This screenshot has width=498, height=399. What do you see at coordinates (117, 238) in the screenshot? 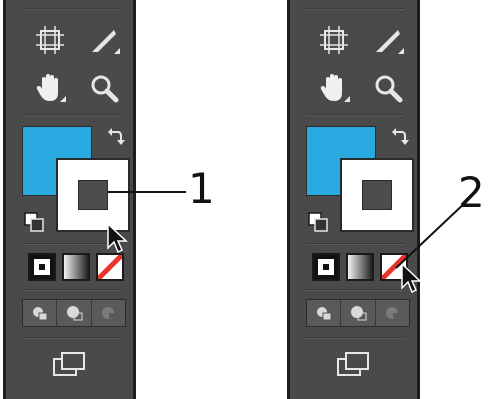
I see `mouse-cursor-icon` at bounding box center [117, 238].